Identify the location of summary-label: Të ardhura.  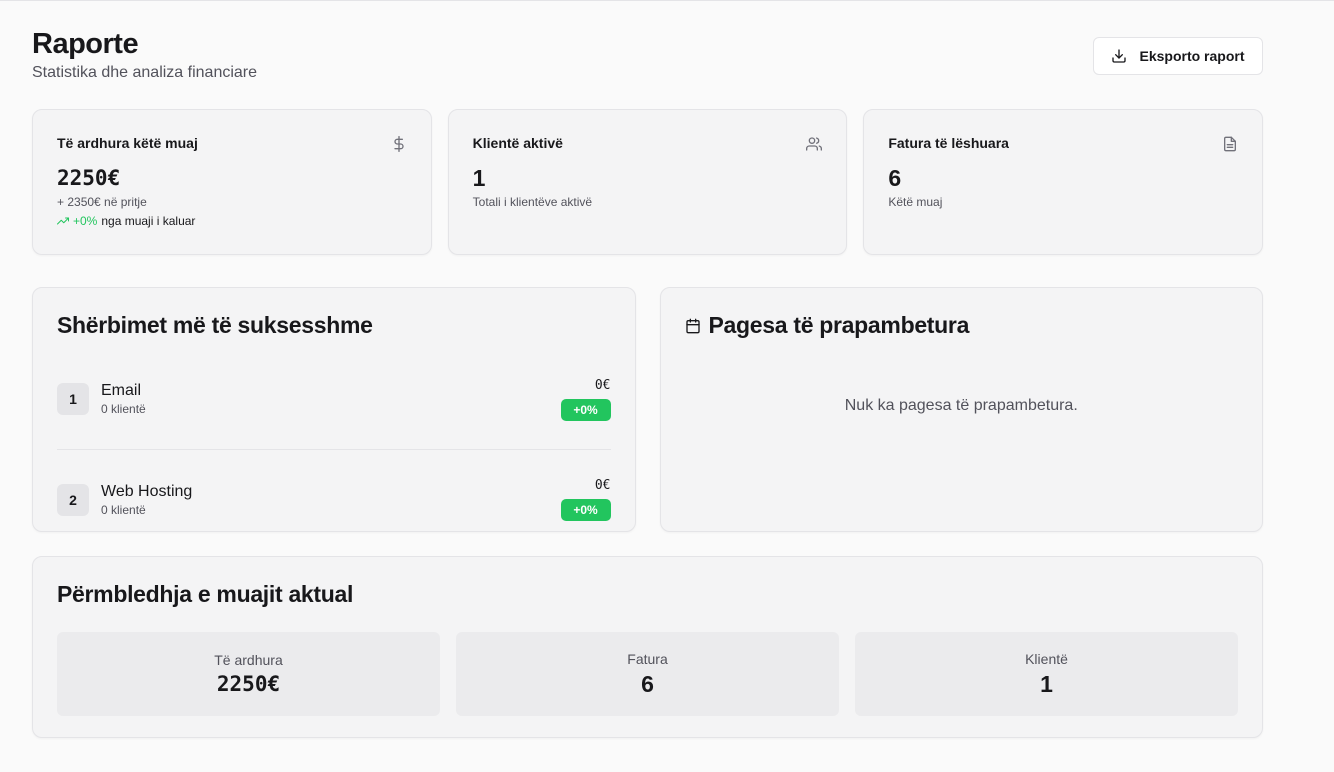
(248, 660).